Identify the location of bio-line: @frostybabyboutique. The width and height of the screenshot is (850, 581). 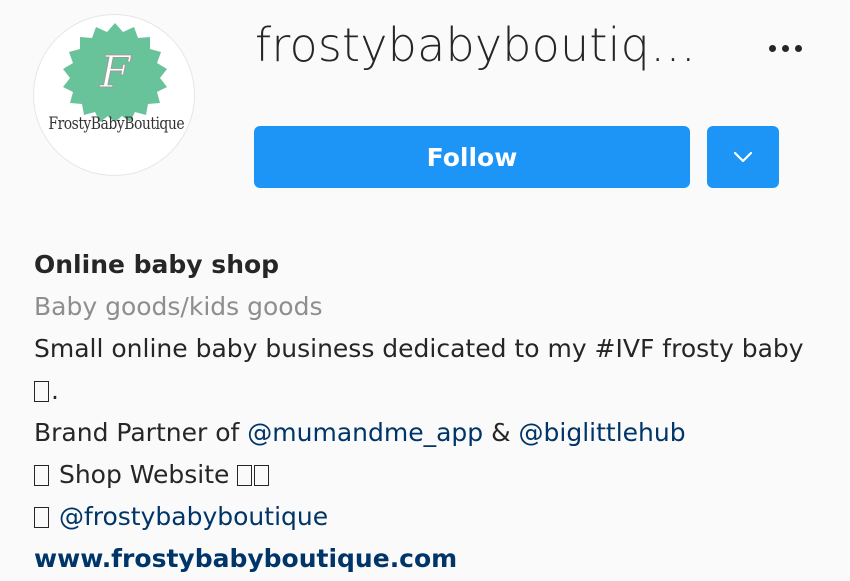
(434, 517).